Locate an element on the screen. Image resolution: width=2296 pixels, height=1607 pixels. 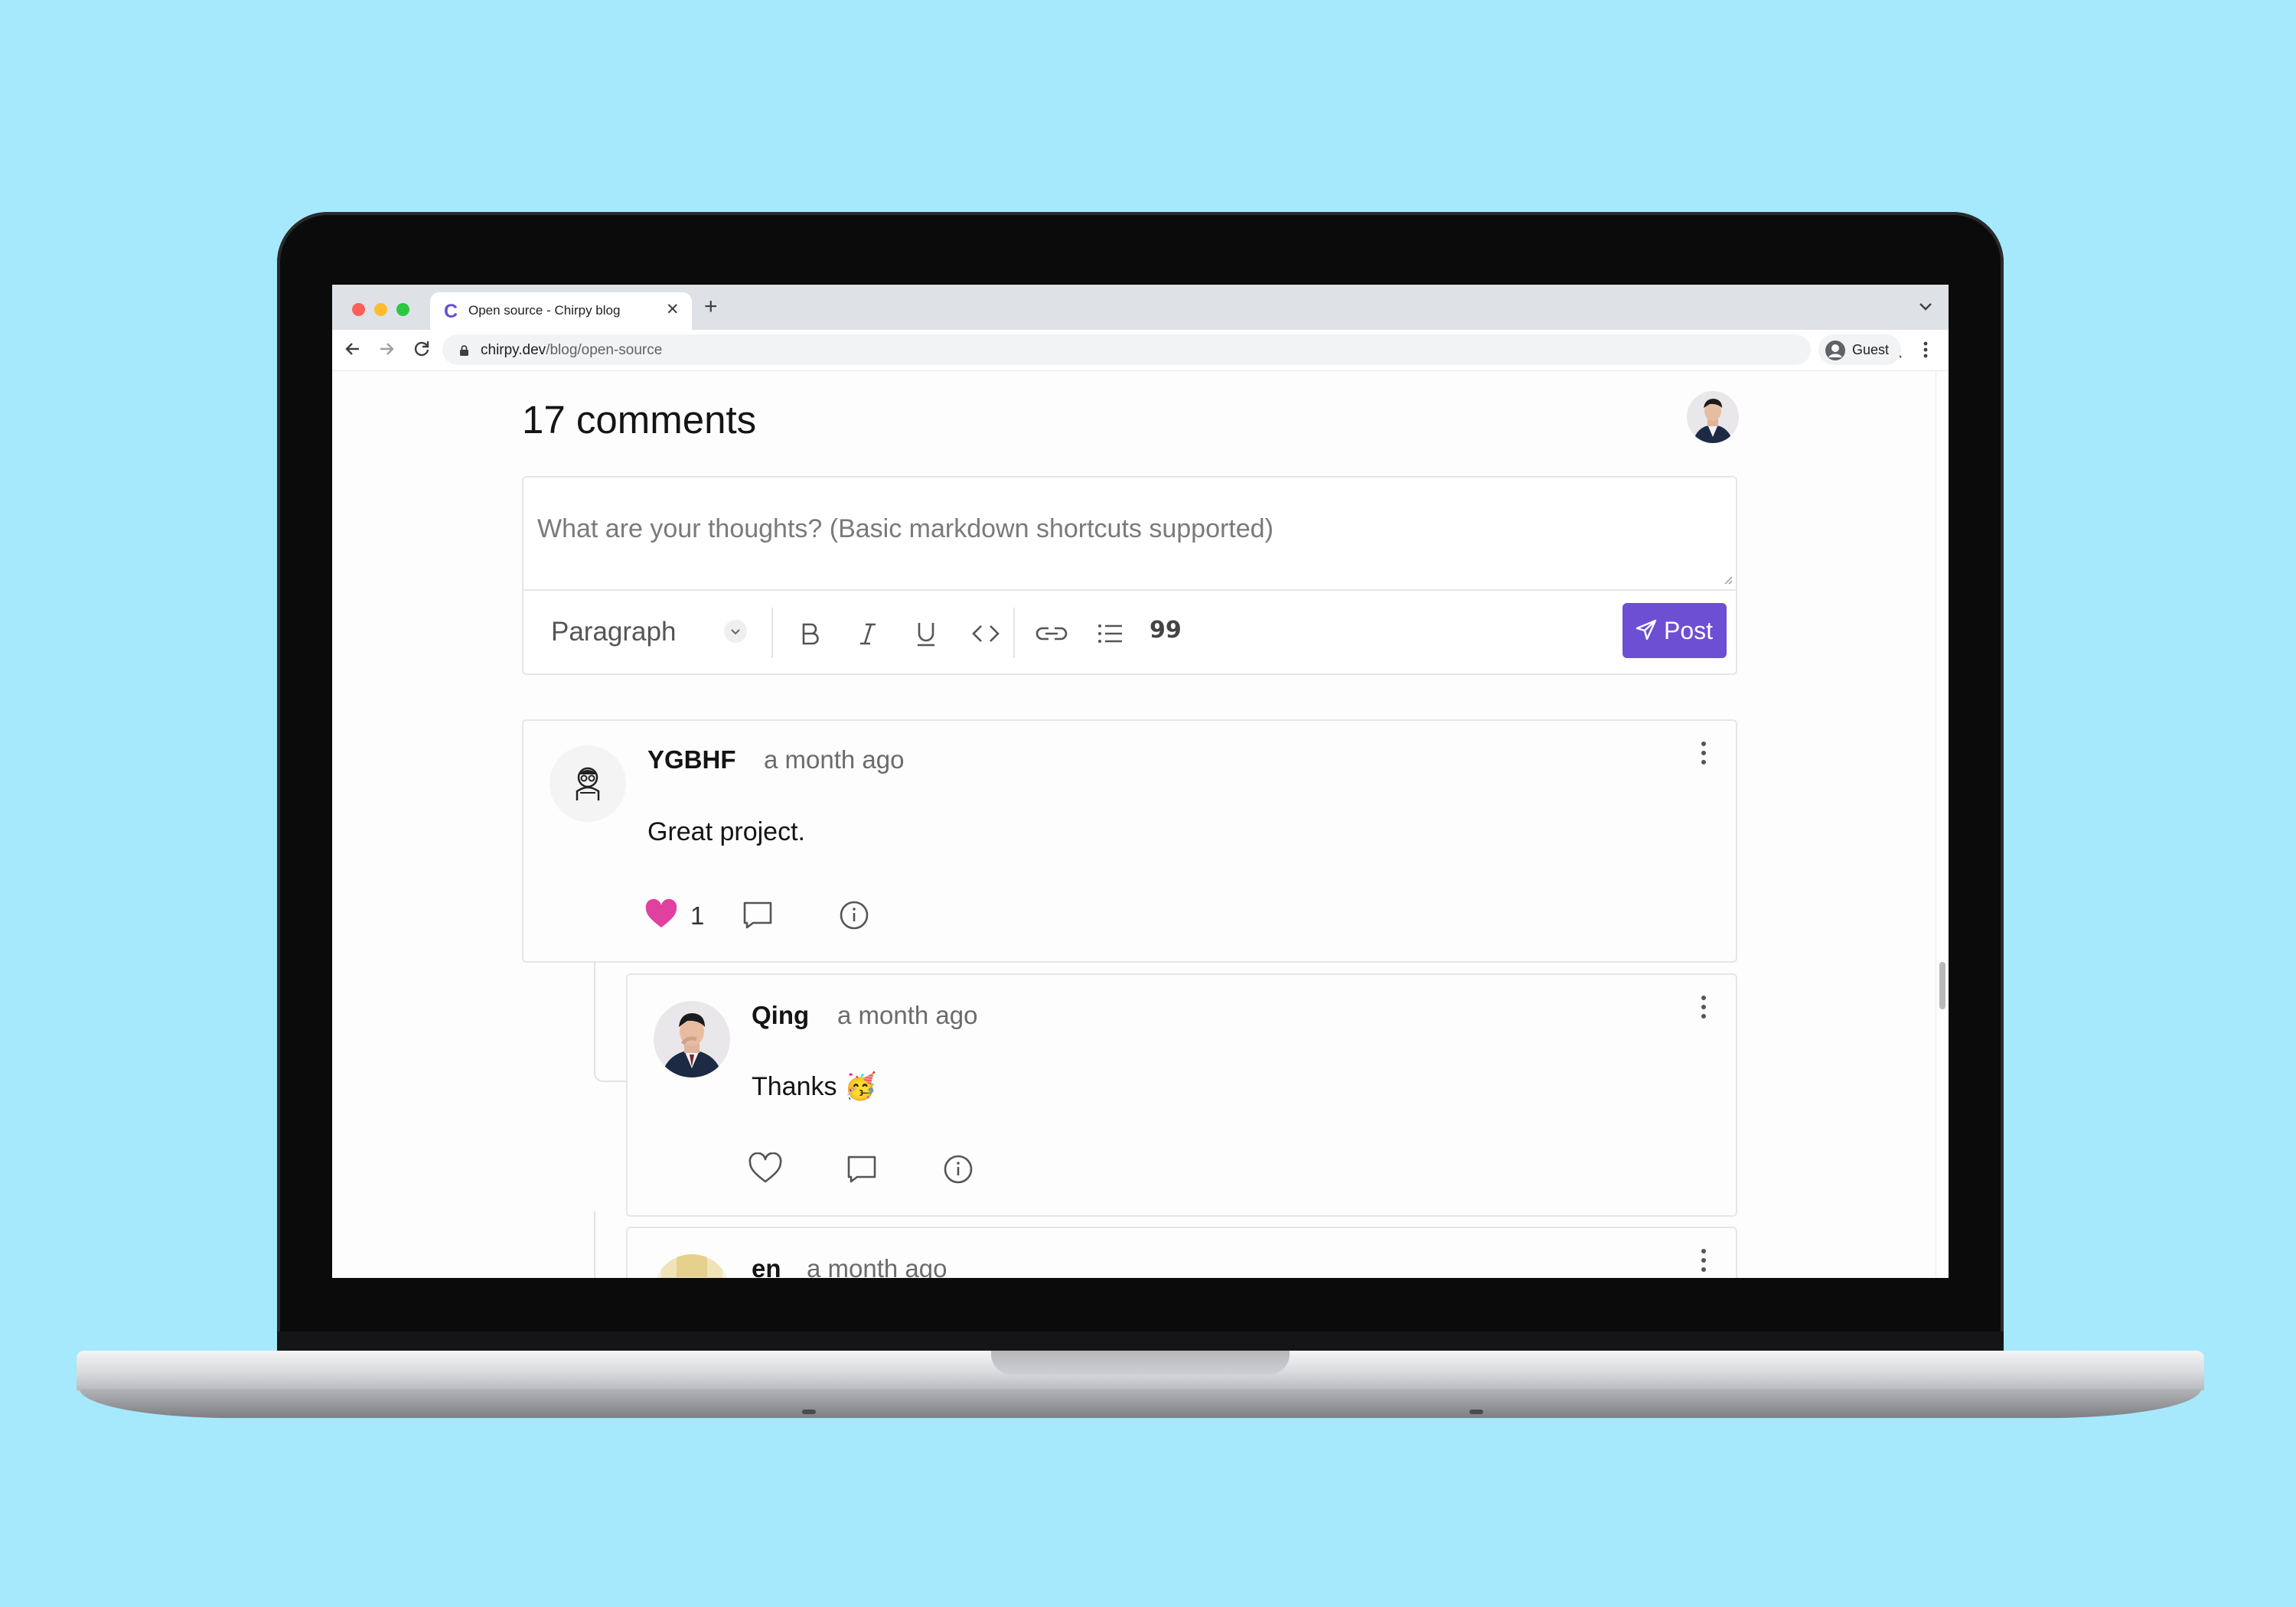
quote-icon: 99 is located at coordinates (1166, 632).